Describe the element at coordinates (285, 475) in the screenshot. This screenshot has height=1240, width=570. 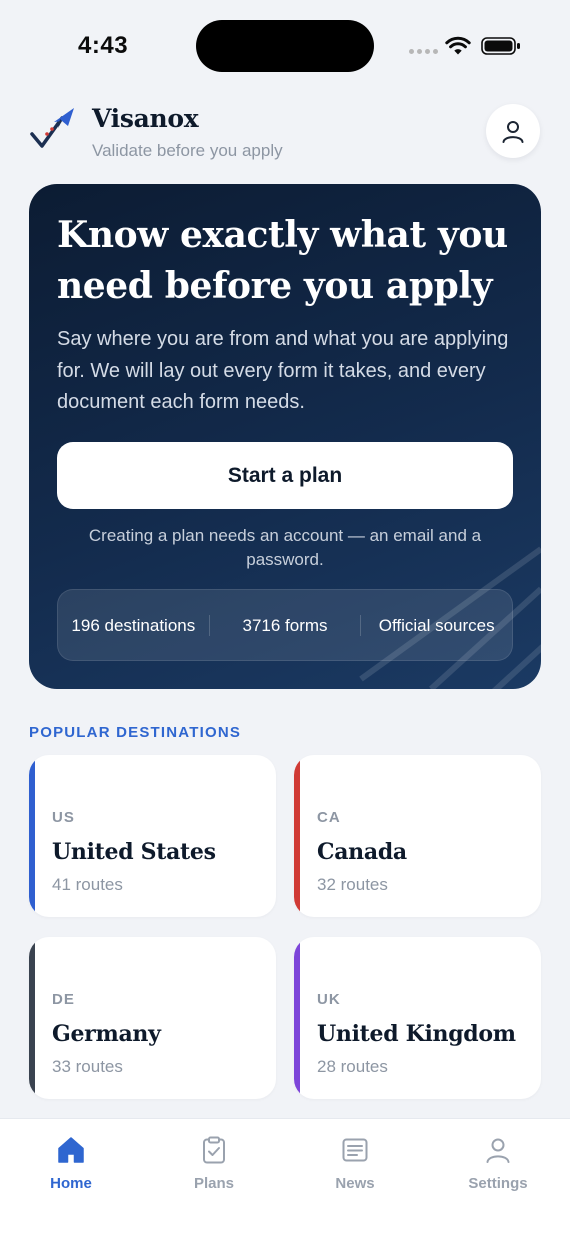
I see `start-plan-button: Start a plan` at that location.